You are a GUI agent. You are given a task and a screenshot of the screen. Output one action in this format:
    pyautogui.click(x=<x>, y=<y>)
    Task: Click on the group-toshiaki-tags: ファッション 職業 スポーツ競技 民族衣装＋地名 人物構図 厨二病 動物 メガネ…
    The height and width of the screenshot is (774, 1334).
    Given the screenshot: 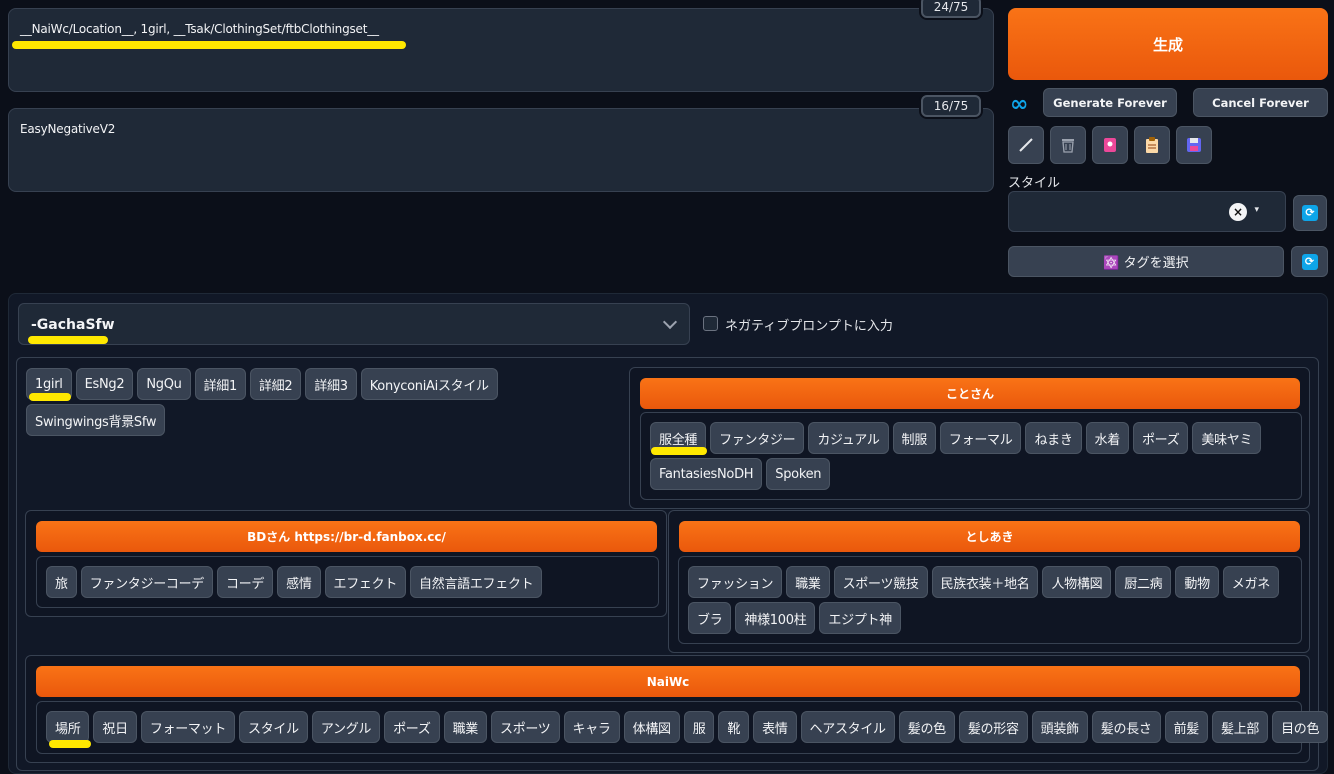 What is the action you would take?
    pyautogui.click(x=990, y=600)
    